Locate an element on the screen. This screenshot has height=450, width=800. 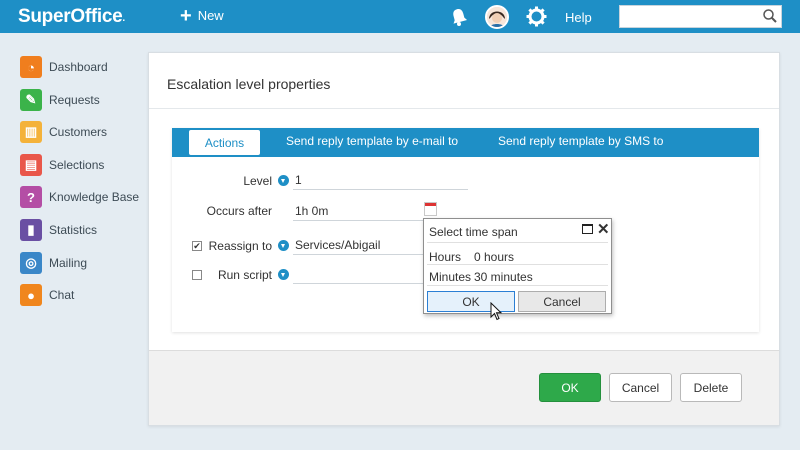
dialog-title: Escalation level properties is located at coordinates (249, 84).